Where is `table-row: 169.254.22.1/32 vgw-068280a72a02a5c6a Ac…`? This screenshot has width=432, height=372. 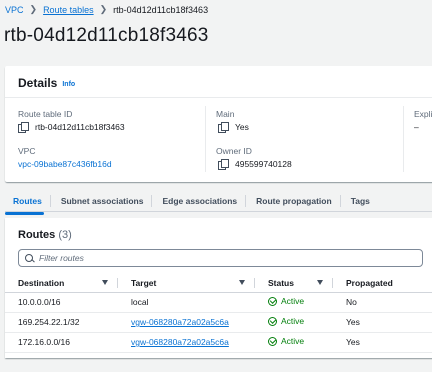 table-row: 169.254.22.1/32 vgw-068280a72a02a5c6a Ac… is located at coordinates (218, 322).